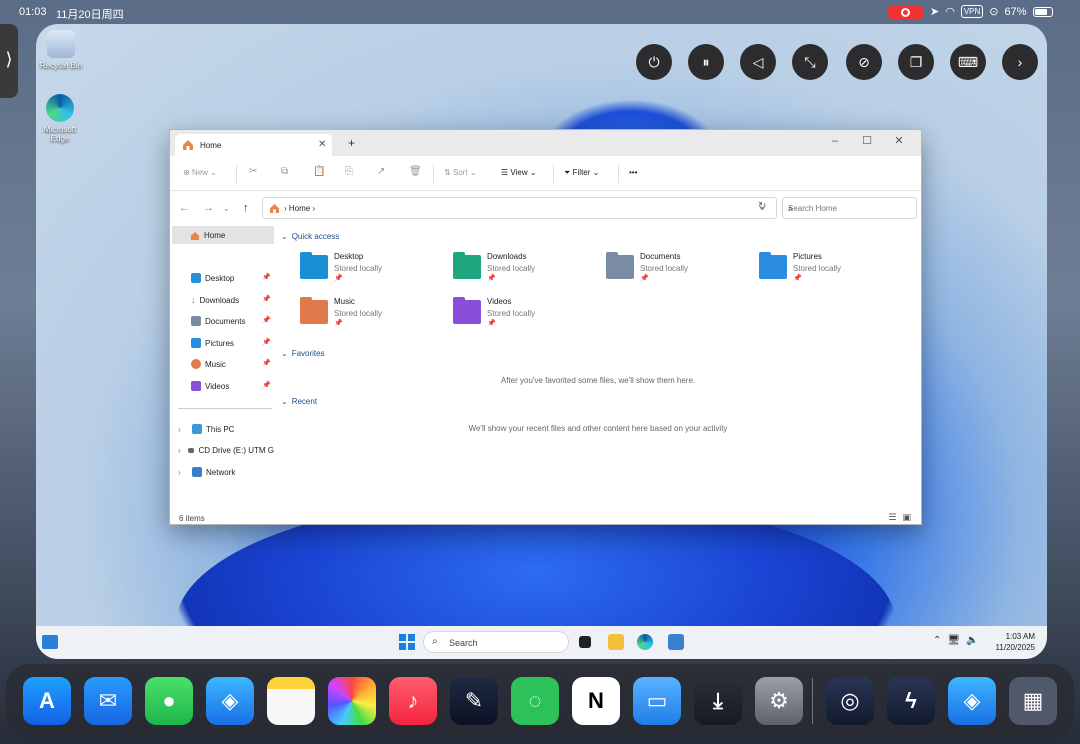 The height and width of the screenshot is (744, 1080). Describe the element at coordinates (829, 272) in the screenshot. I see `qa-item-pictures: Pictures Stored locally 📌` at that location.